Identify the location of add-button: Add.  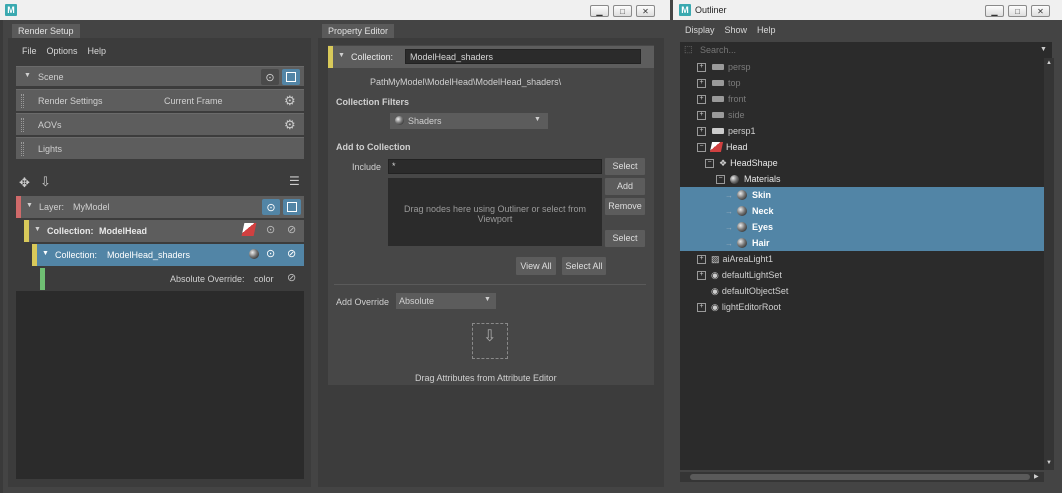
(625, 186).